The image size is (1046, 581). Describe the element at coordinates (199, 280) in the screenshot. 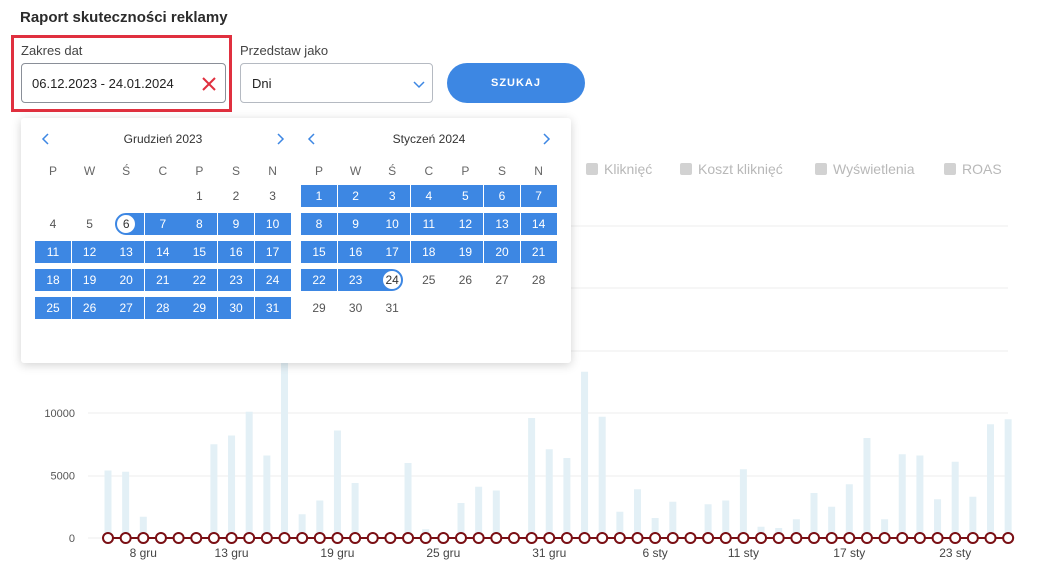

I see `calendar-day: 22` at that location.